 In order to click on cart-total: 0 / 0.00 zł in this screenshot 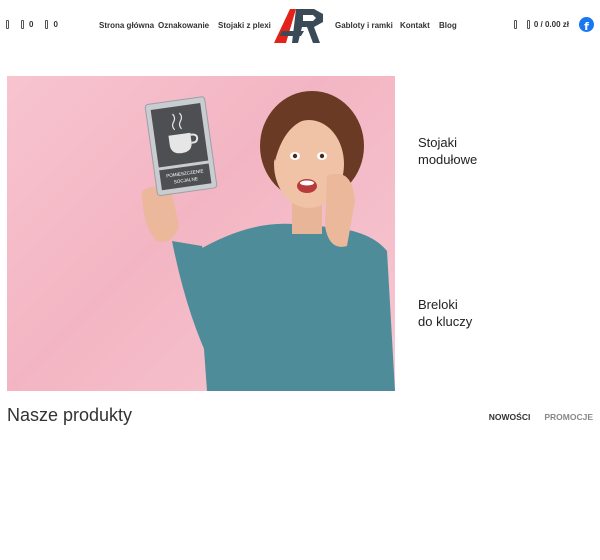, I will do `click(551, 24)`.